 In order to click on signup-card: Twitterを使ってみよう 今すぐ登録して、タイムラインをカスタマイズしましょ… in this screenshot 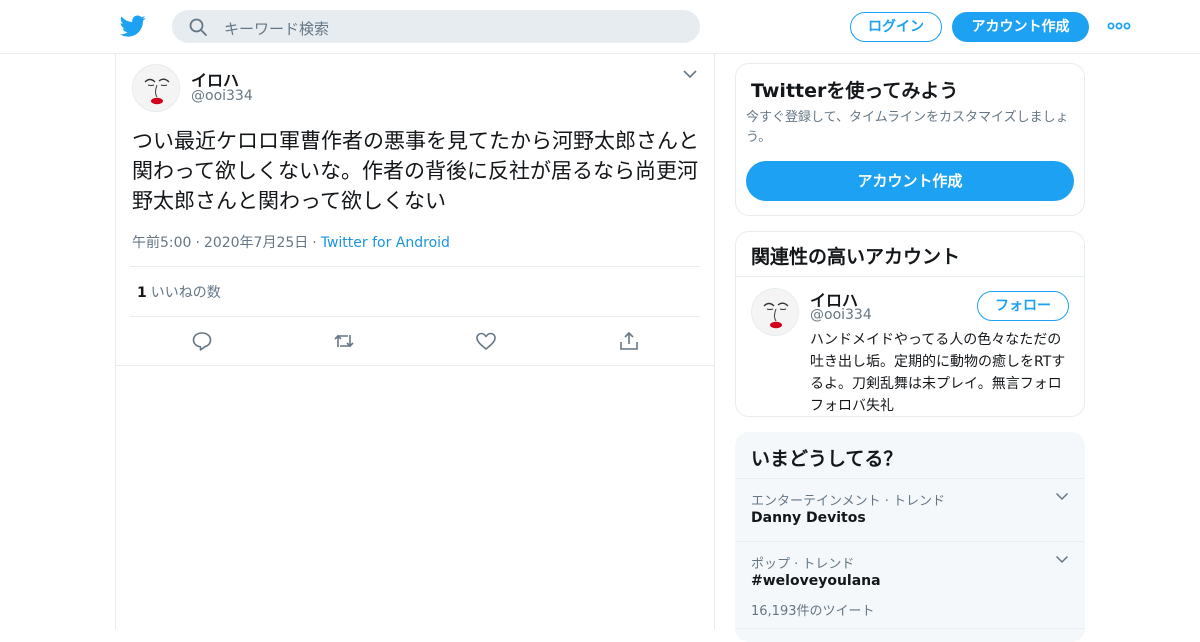, I will do `click(910, 139)`.